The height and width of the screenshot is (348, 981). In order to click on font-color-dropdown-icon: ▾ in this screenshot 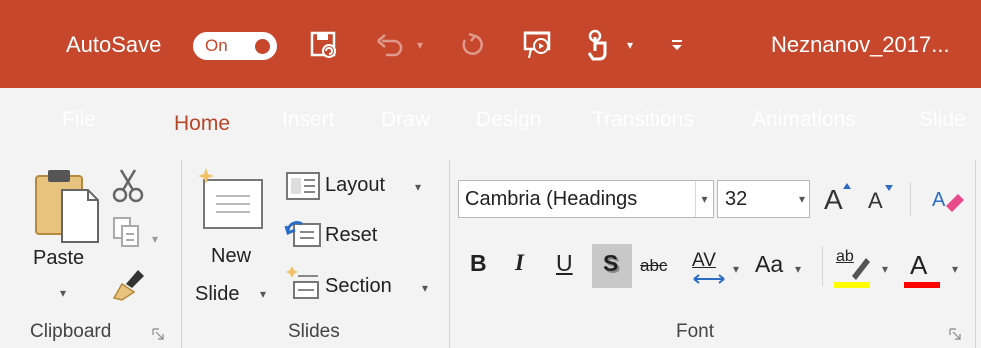, I will do `click(955, 269)`.